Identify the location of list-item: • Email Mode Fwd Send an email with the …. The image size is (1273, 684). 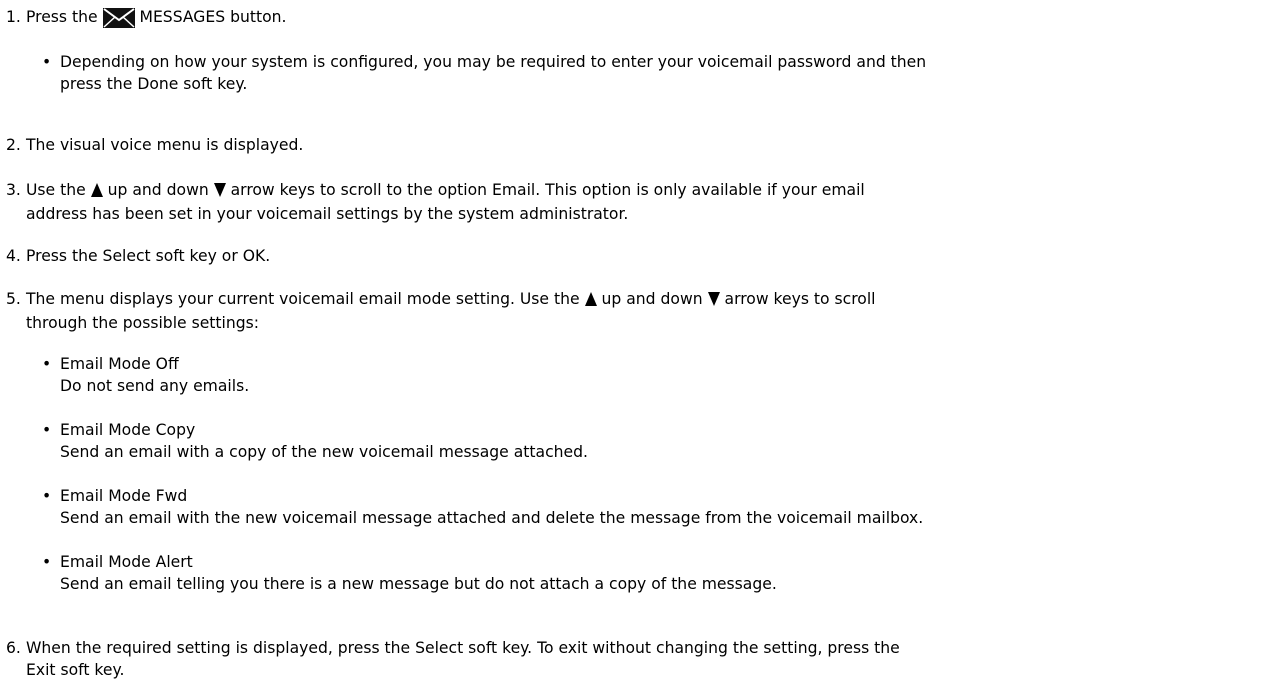
(483, 507).